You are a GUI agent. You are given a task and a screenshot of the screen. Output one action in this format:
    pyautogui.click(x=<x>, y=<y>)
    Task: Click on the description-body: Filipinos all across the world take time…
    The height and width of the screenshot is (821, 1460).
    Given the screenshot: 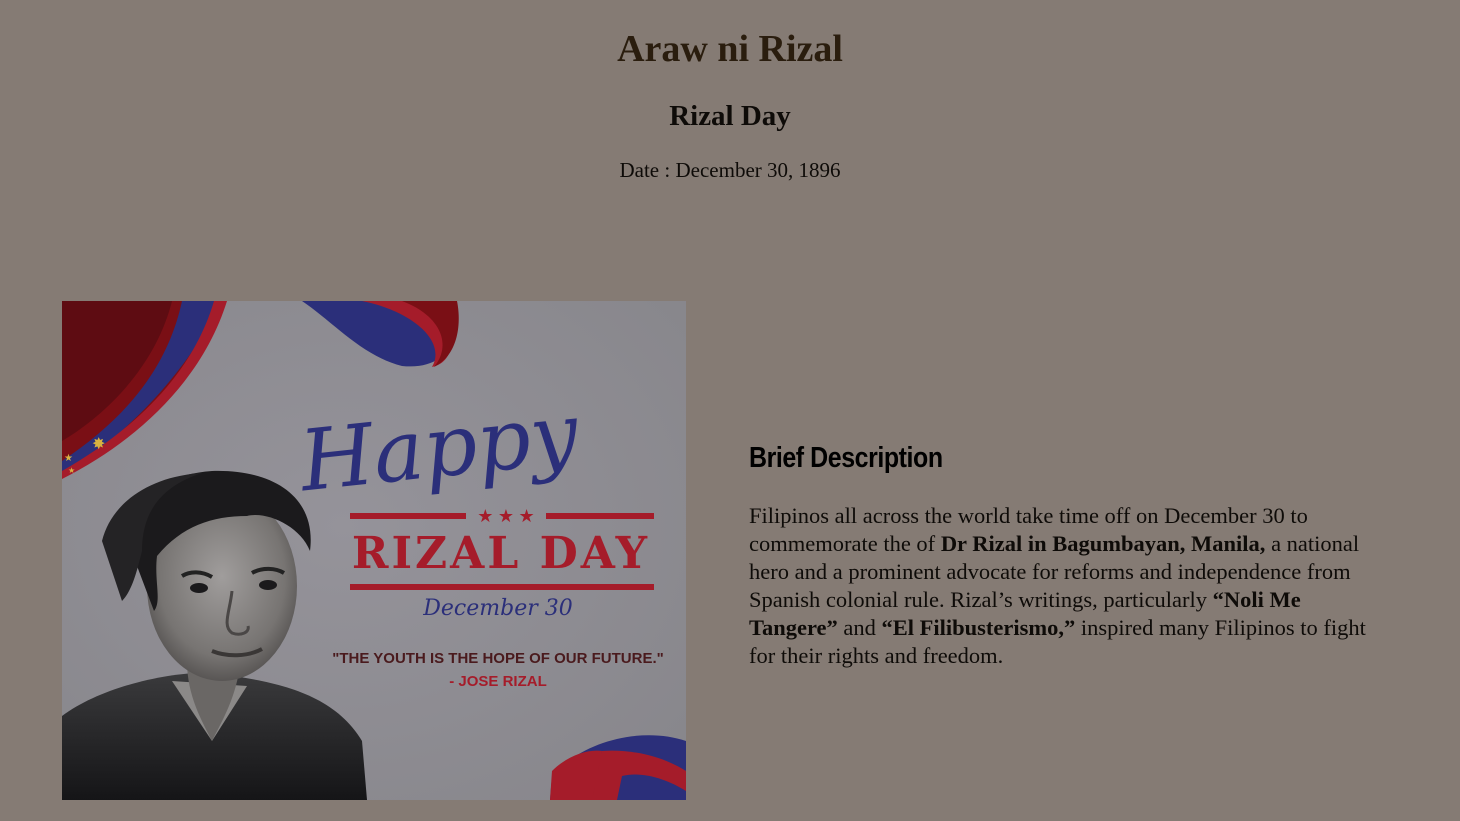 What is the action you would take?
    pyautogui.click(x=1069, y=586)
    